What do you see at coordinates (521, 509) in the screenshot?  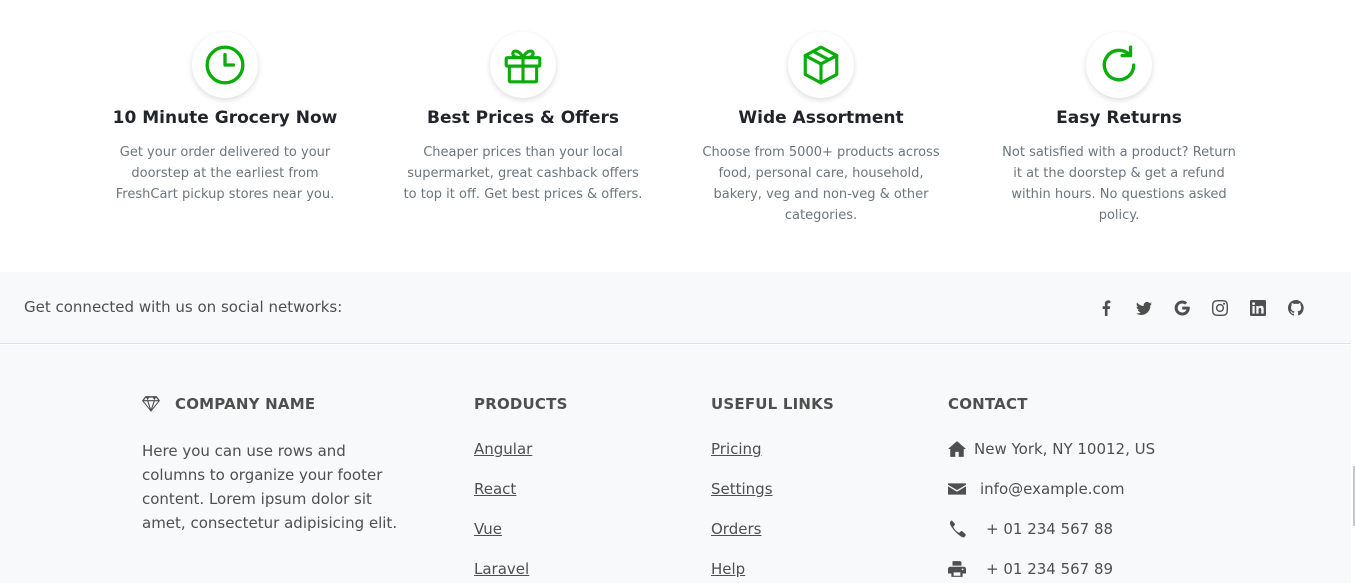 I see `footer-products-links: Angular React Vue Laravel` at bounding box center [521, 509].